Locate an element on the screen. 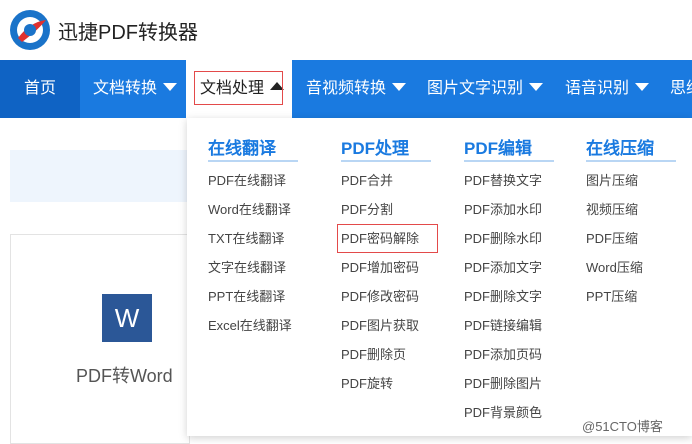 The image size is (692, 444). menu-item: Word在线翻译 is located at coordinates (249, 208).